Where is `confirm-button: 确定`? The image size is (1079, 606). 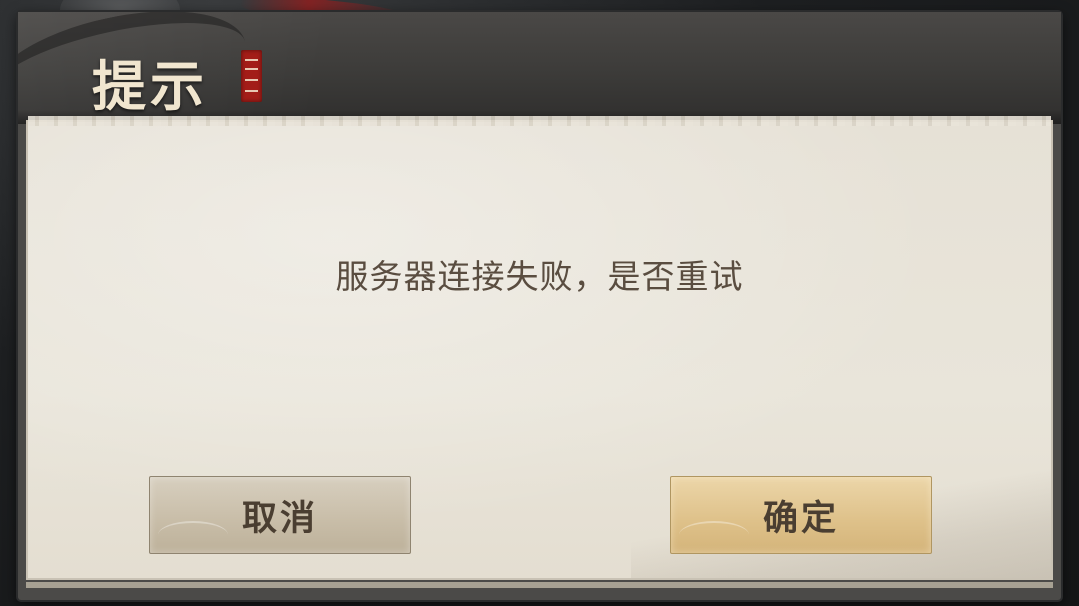
confirm-button: 确定 is located at coordinates (801, 515).